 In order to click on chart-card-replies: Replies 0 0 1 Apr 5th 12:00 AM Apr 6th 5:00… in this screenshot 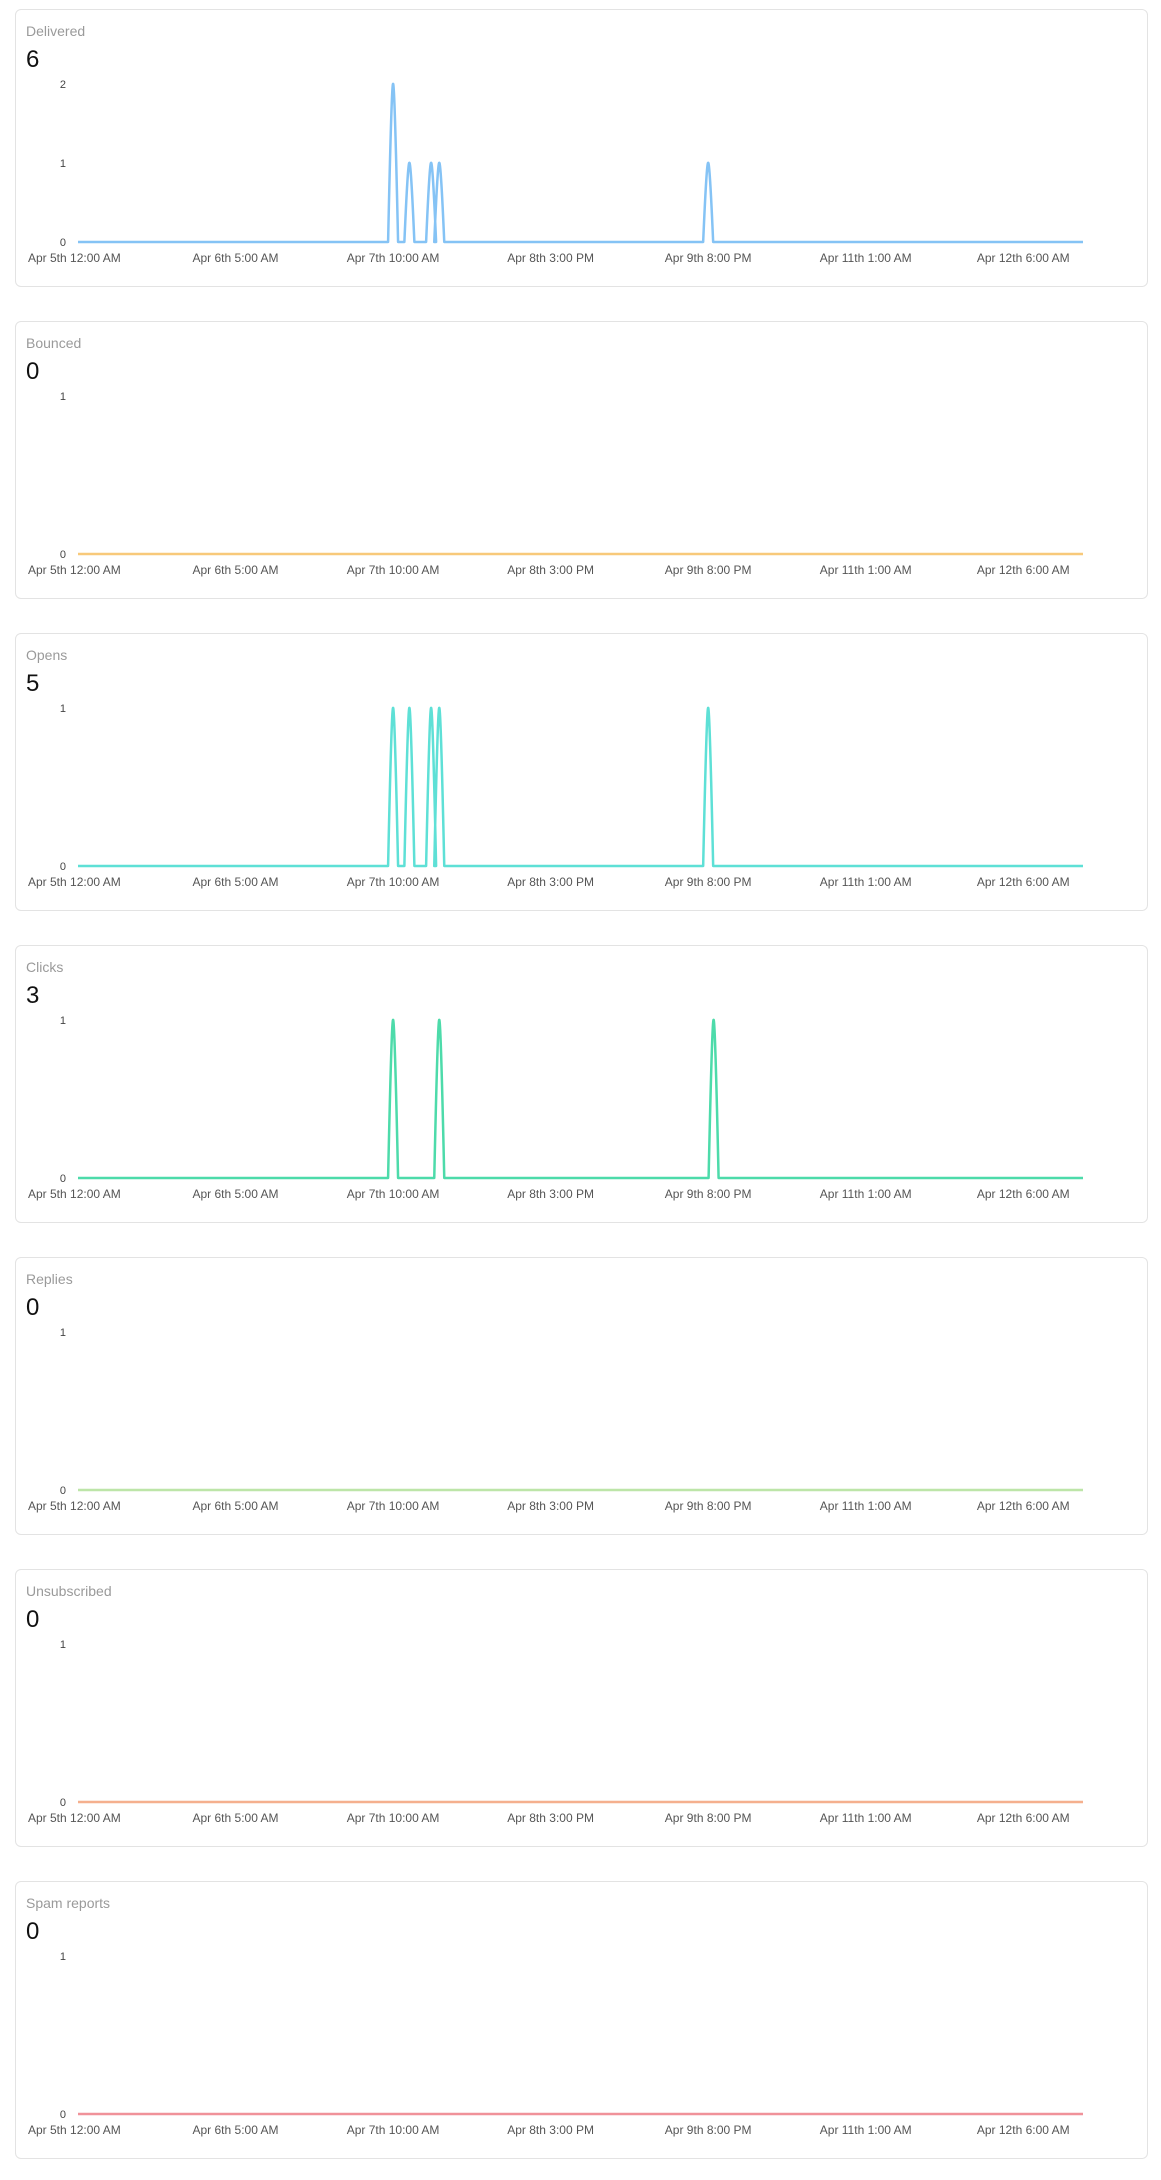, I will do `click(581, 1396)`.